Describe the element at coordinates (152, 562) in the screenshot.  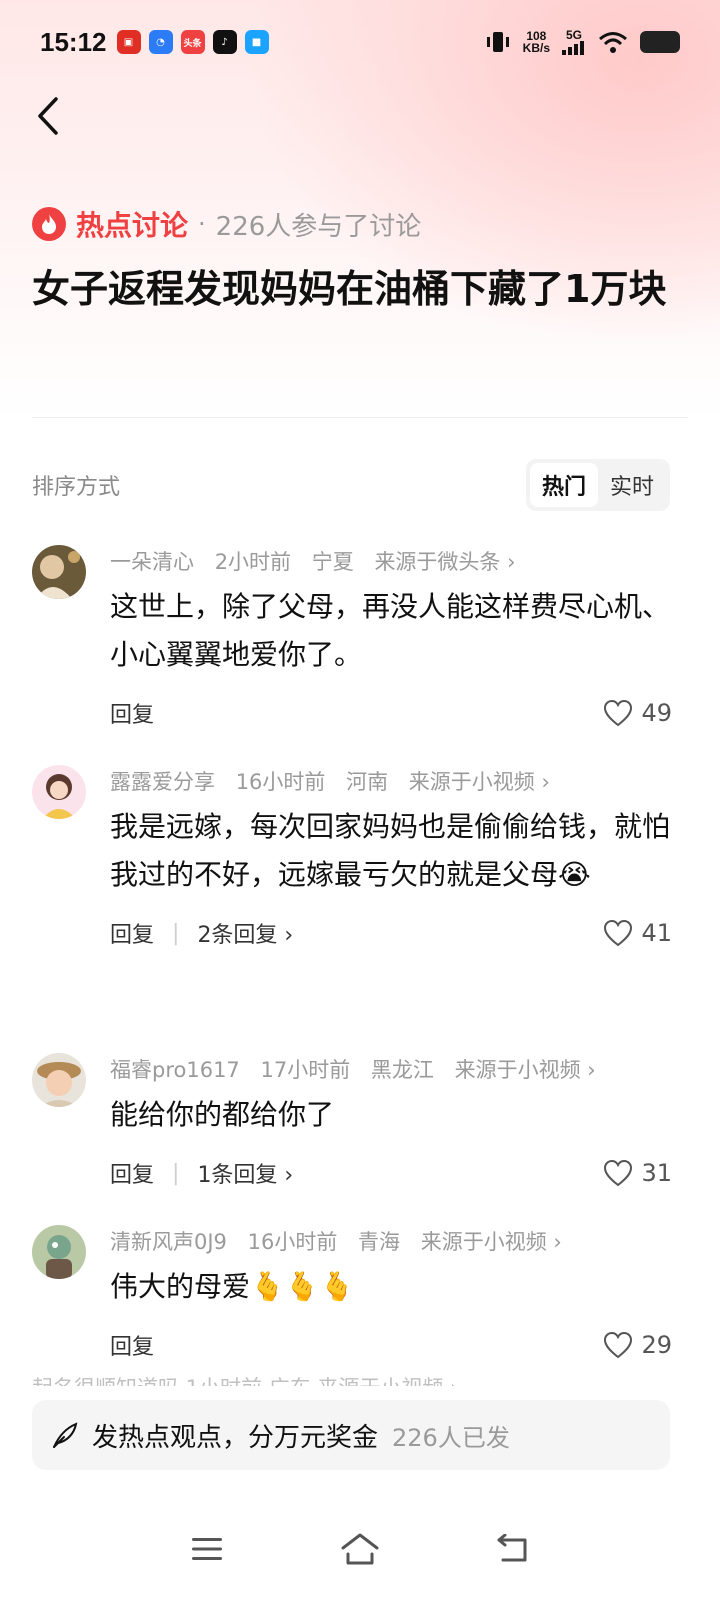
I see `comment-username: 一朵清心` at that location.